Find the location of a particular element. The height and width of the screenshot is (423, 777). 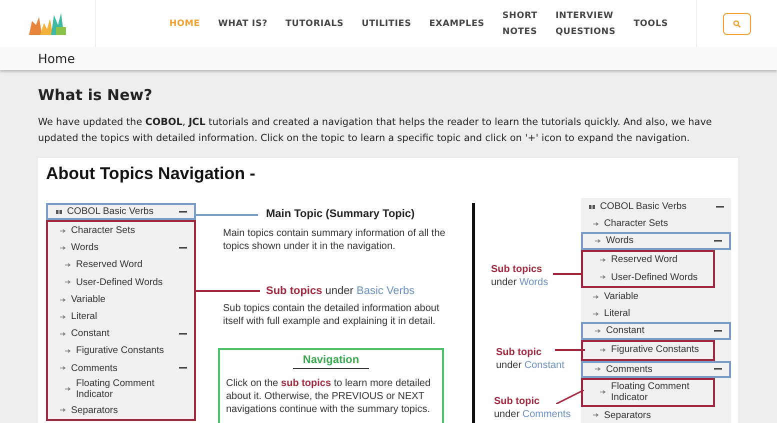

nav-link: EXAMPLES is located at coordinates (456, 24).